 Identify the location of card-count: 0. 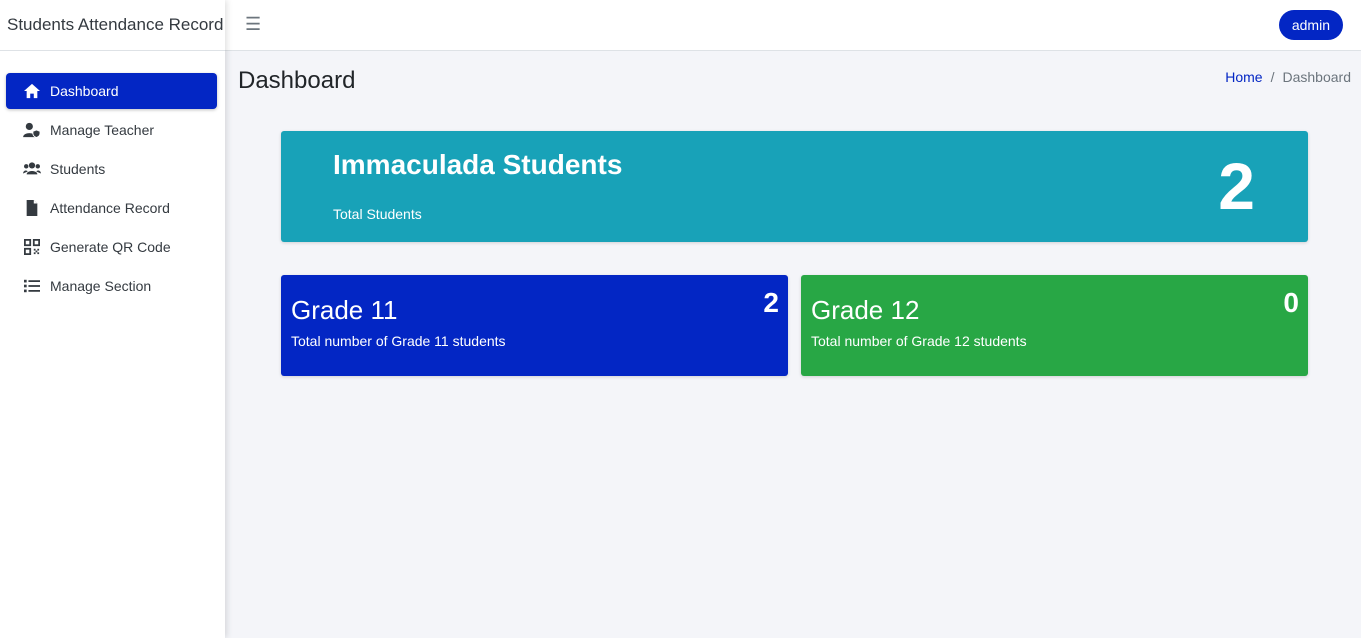
(1291, 302).